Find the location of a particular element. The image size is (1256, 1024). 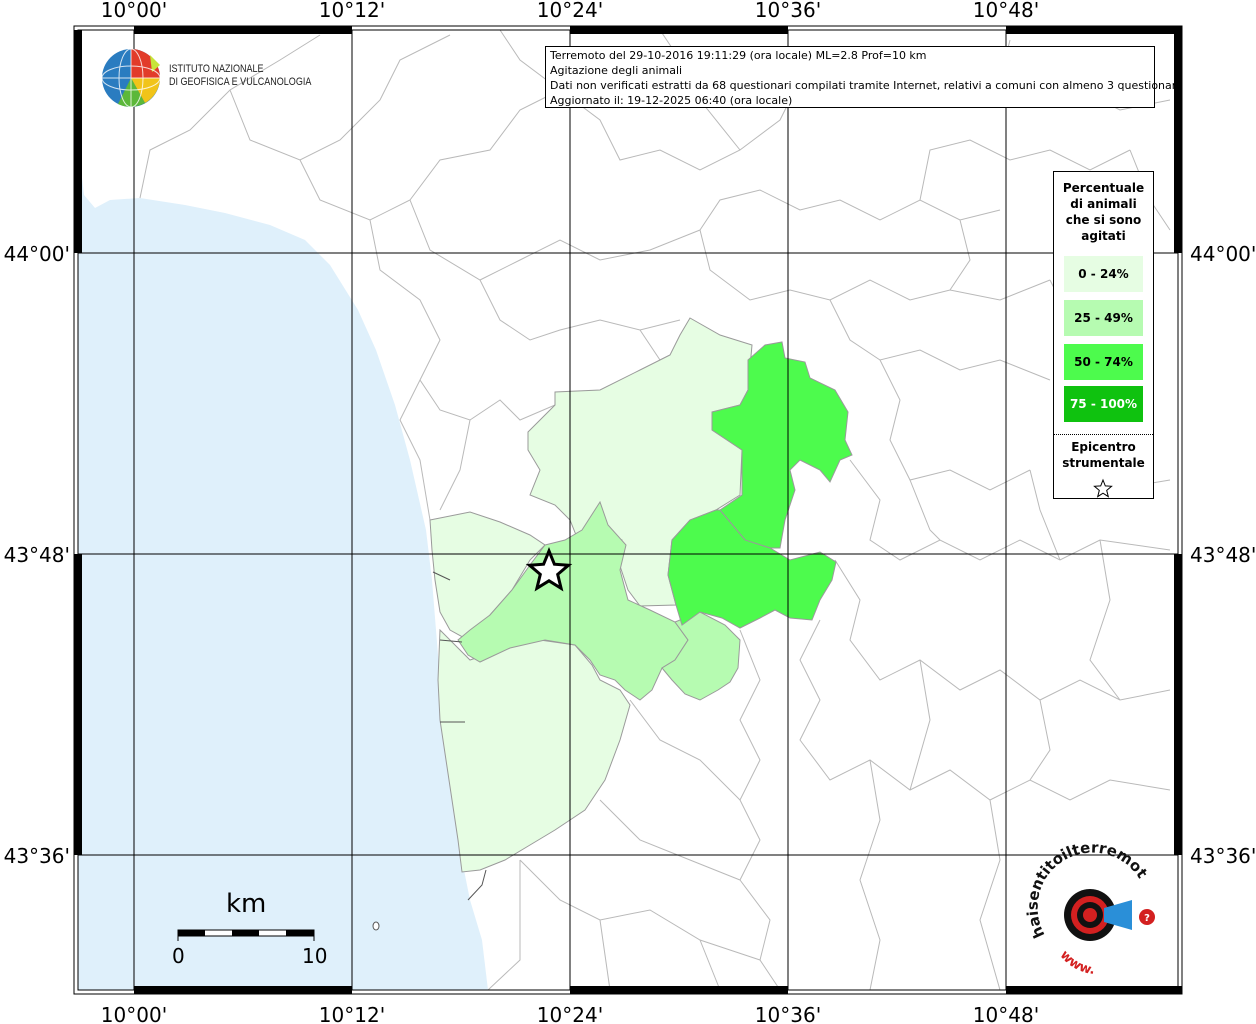

bottom-tick: 10°24' is located at coordinates (570, 1013).